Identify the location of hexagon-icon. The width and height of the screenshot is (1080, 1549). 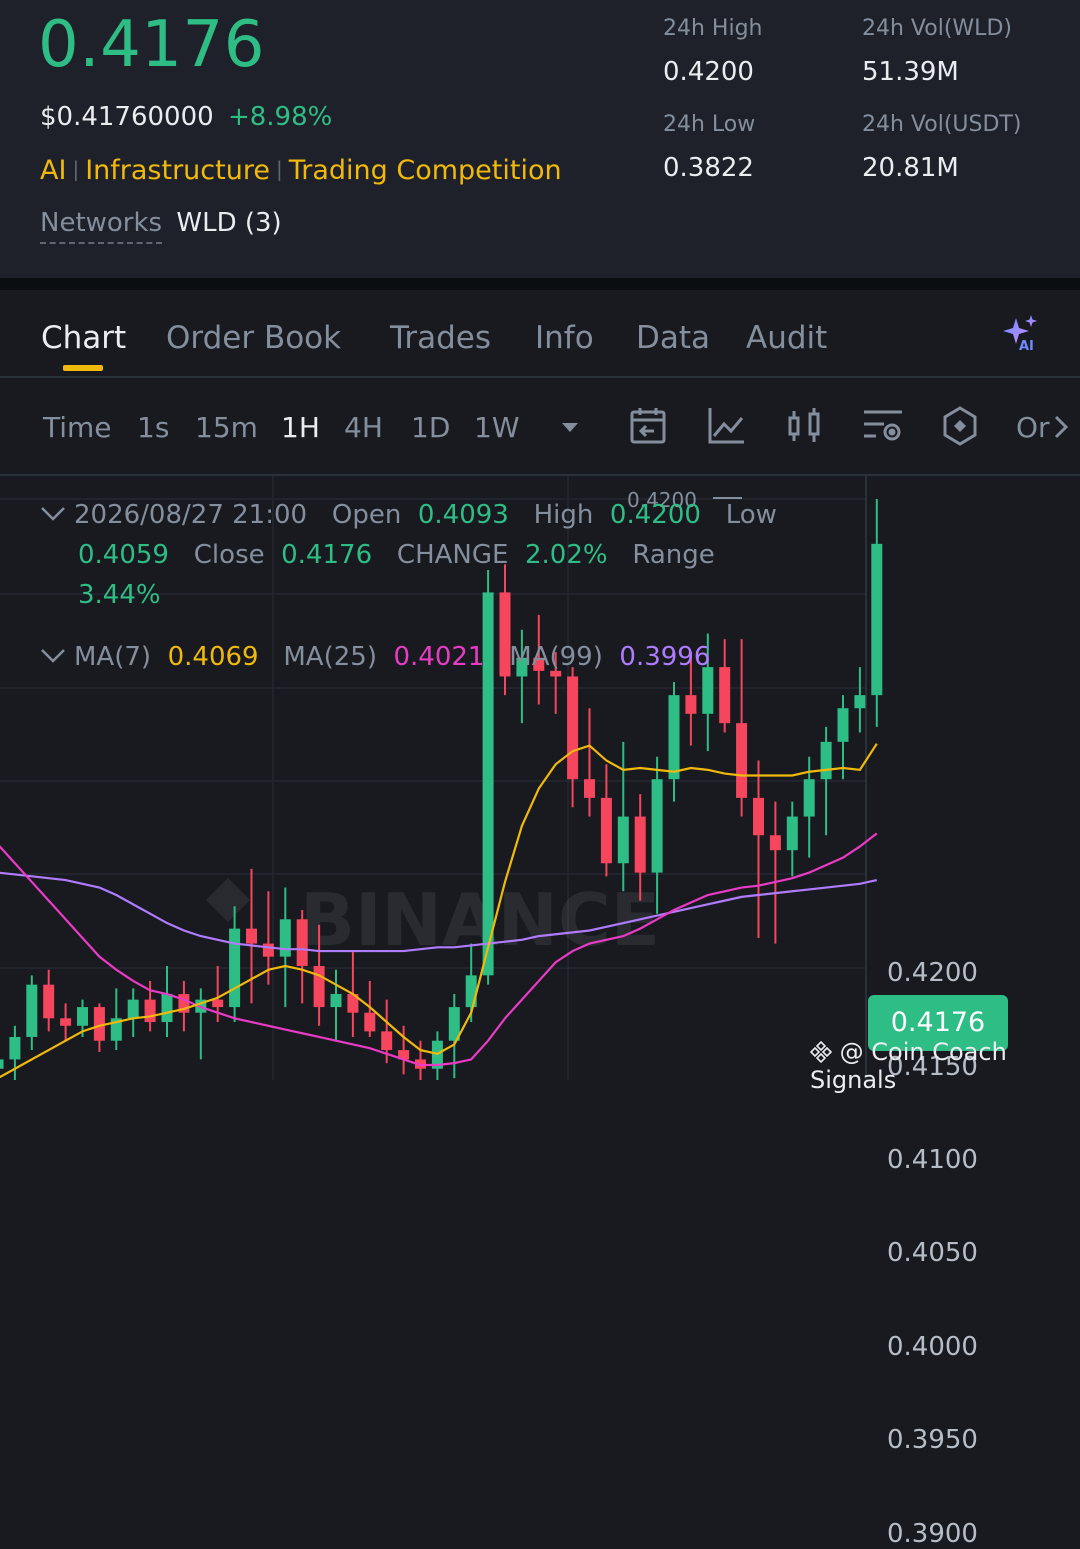
(960, 426).